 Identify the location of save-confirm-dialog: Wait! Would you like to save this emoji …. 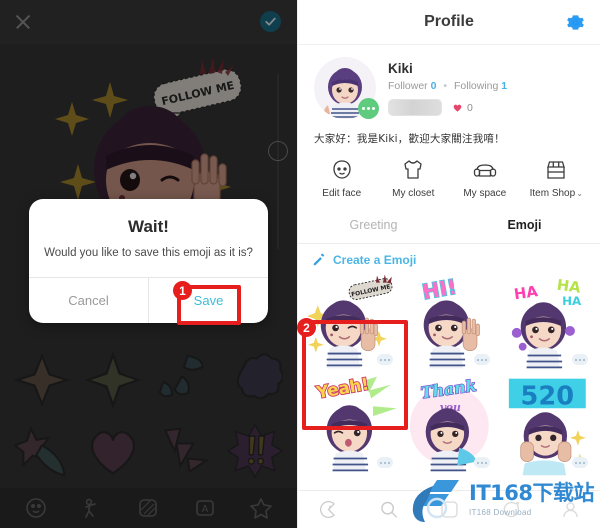
(148, 261).